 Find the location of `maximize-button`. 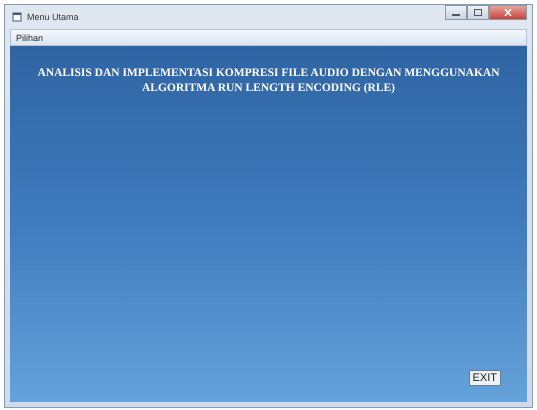

maximize-button is located at coordinates (478, 12).